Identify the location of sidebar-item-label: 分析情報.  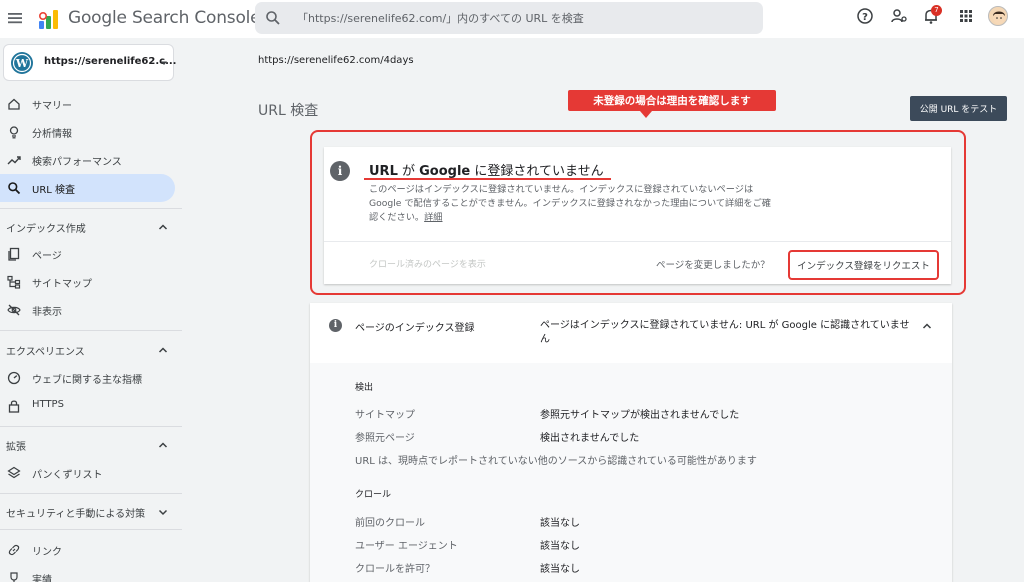
(52, 134).